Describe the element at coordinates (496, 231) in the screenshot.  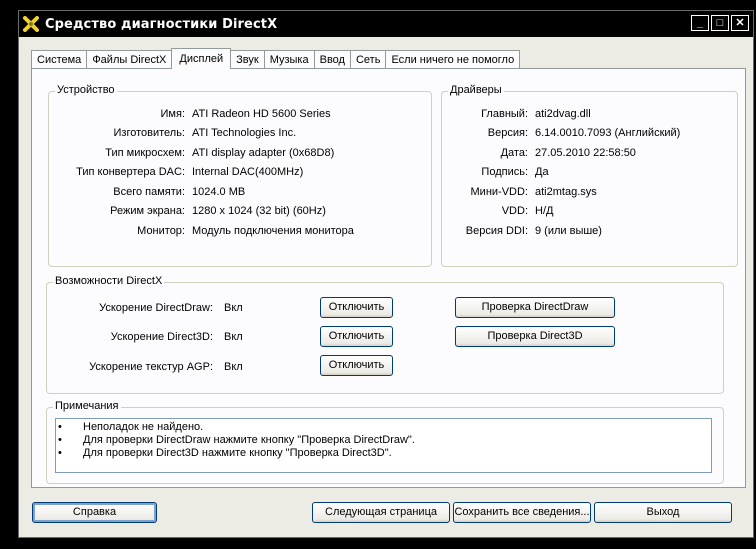
I see `driver-ddi-version-label: Версия DDI:` at that location.